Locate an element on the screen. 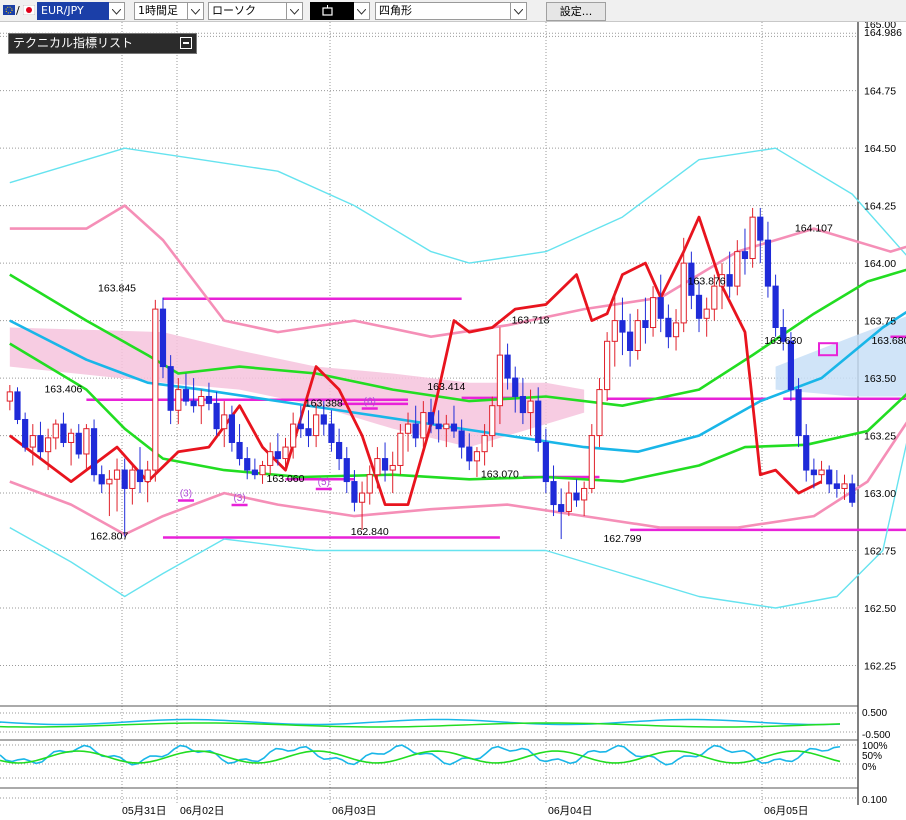 Image resolution: width=906 pixels, height=820 pixels. time-axis-tick: 06月05日 is located at coordinates (786, 811).